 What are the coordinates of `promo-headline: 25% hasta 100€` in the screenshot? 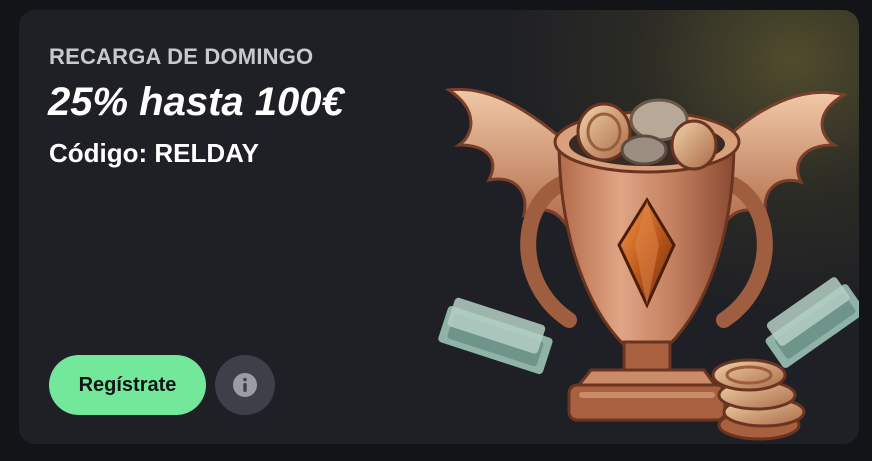 It's located at (196, 102).